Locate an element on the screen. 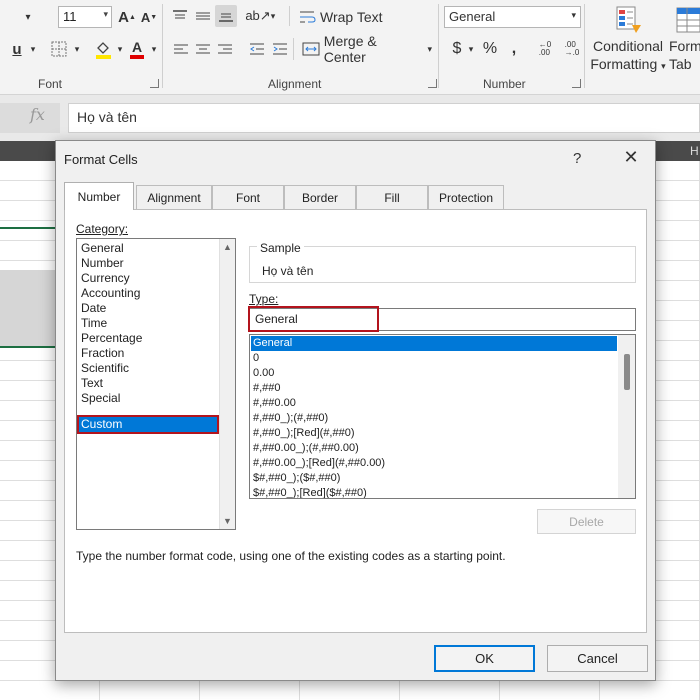  format-code-item: #,##0 is located at coordinates (267, 388).